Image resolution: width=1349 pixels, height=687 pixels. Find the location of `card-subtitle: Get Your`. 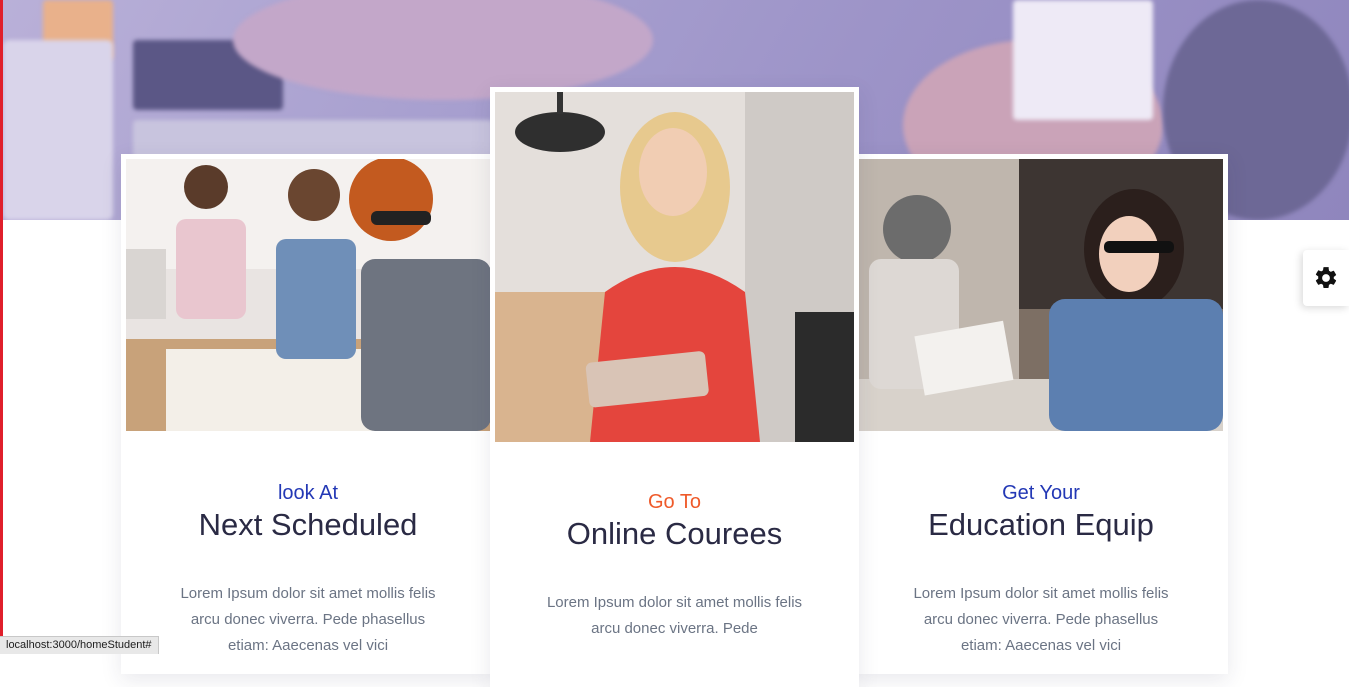

card-subtitle: Get Your is located at coordinates (1041, 493).